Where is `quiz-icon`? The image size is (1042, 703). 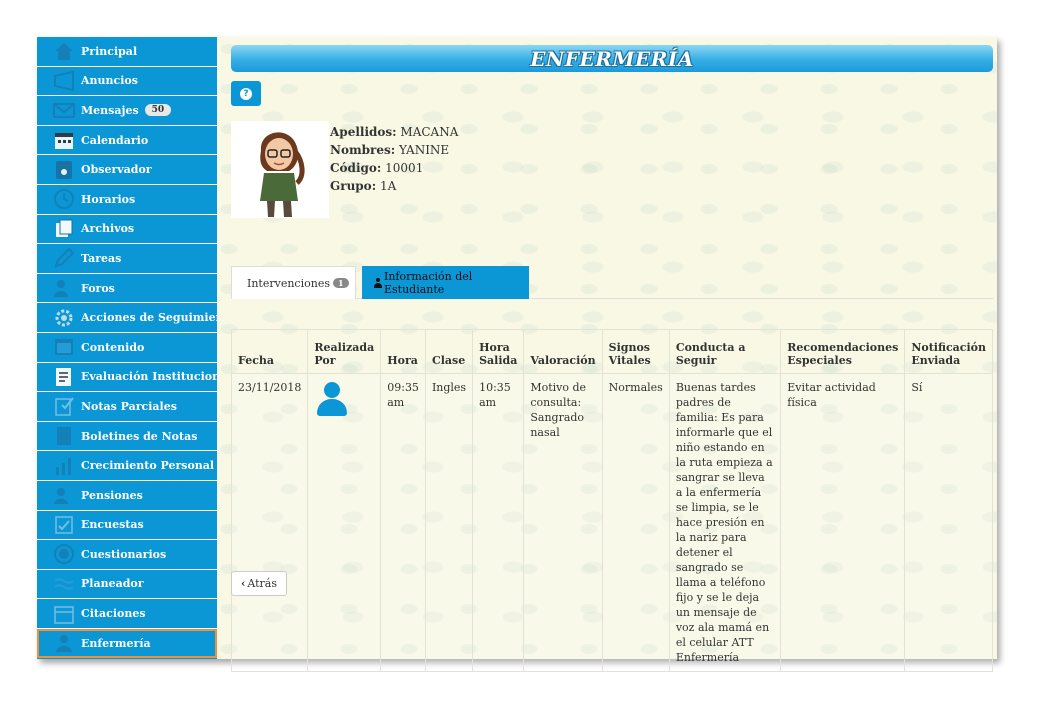
quiz-icon is located at coordinates (64, 554).